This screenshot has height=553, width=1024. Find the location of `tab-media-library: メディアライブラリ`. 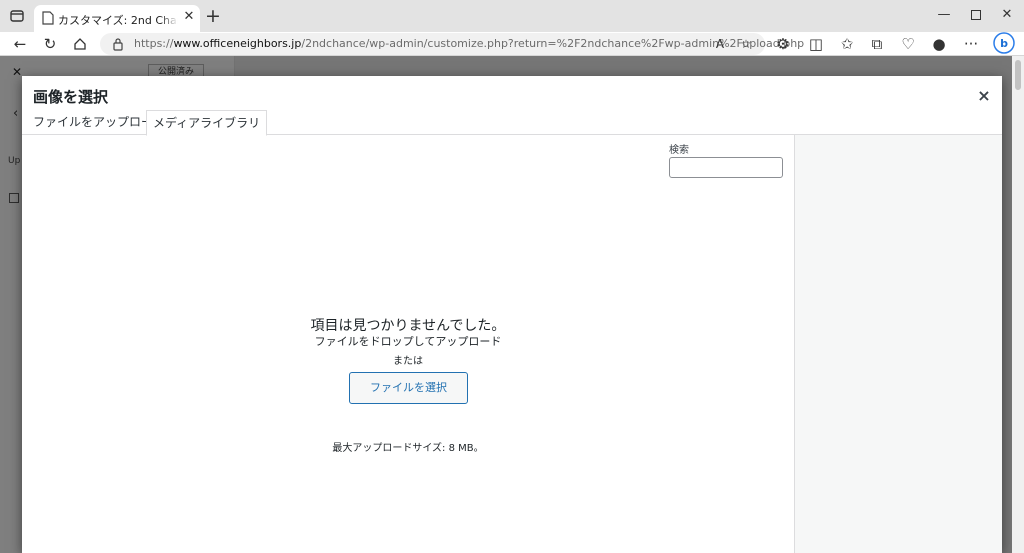

tab-media-library: メディアライブラリ is located at coordinates (207, 123).